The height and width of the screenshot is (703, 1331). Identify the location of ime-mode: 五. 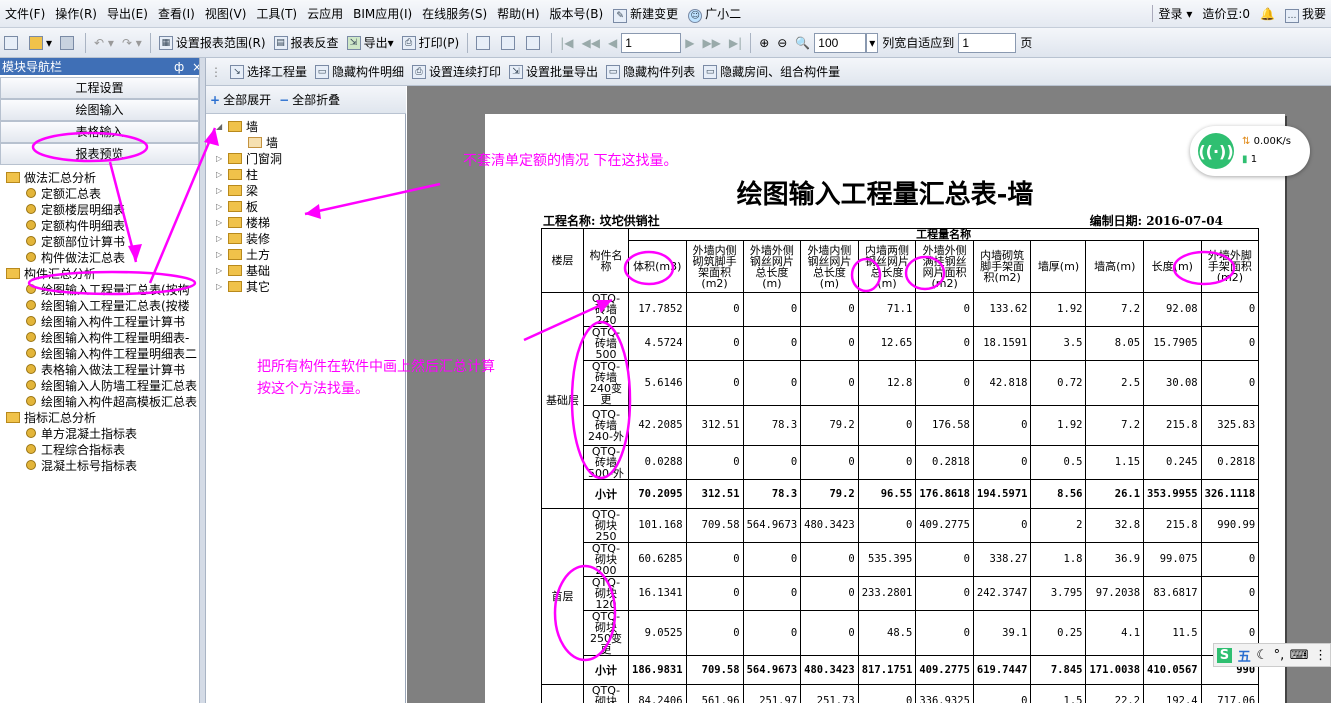
(1244, 655).